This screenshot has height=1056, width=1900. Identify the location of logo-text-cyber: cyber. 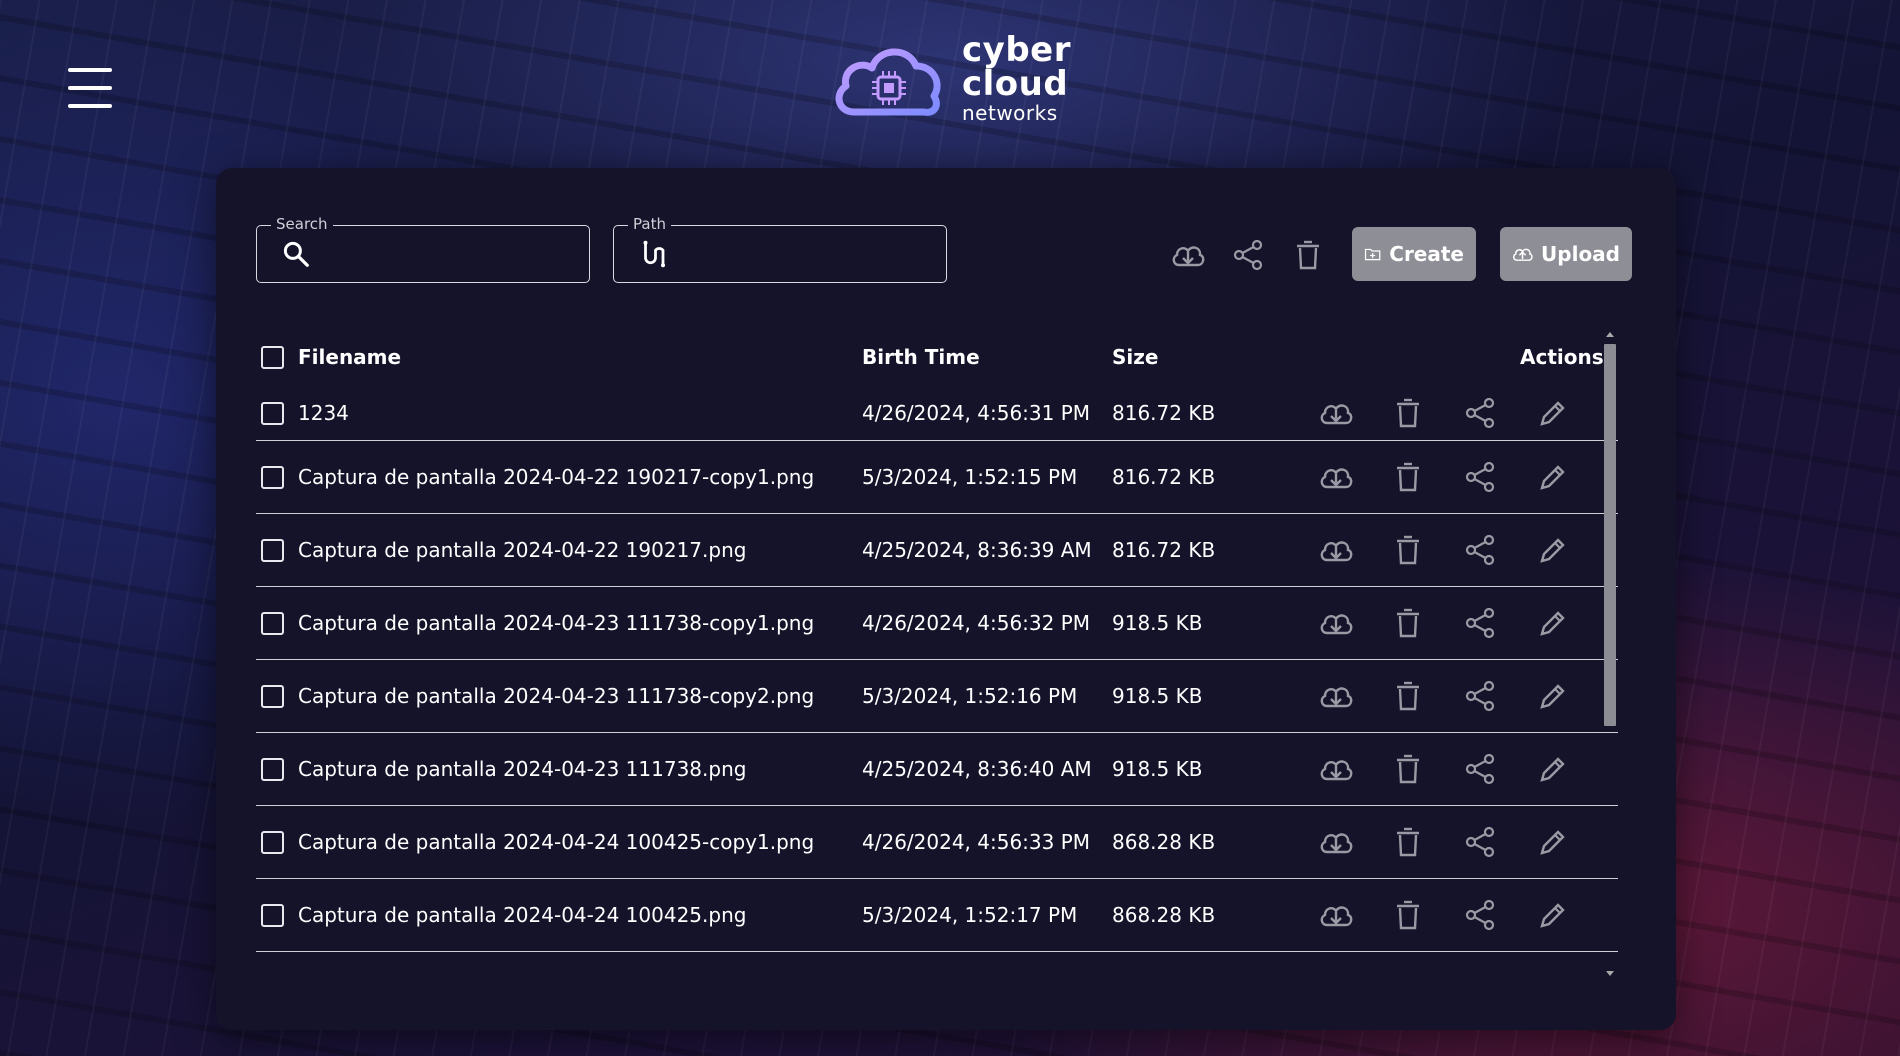
(1016, 50).